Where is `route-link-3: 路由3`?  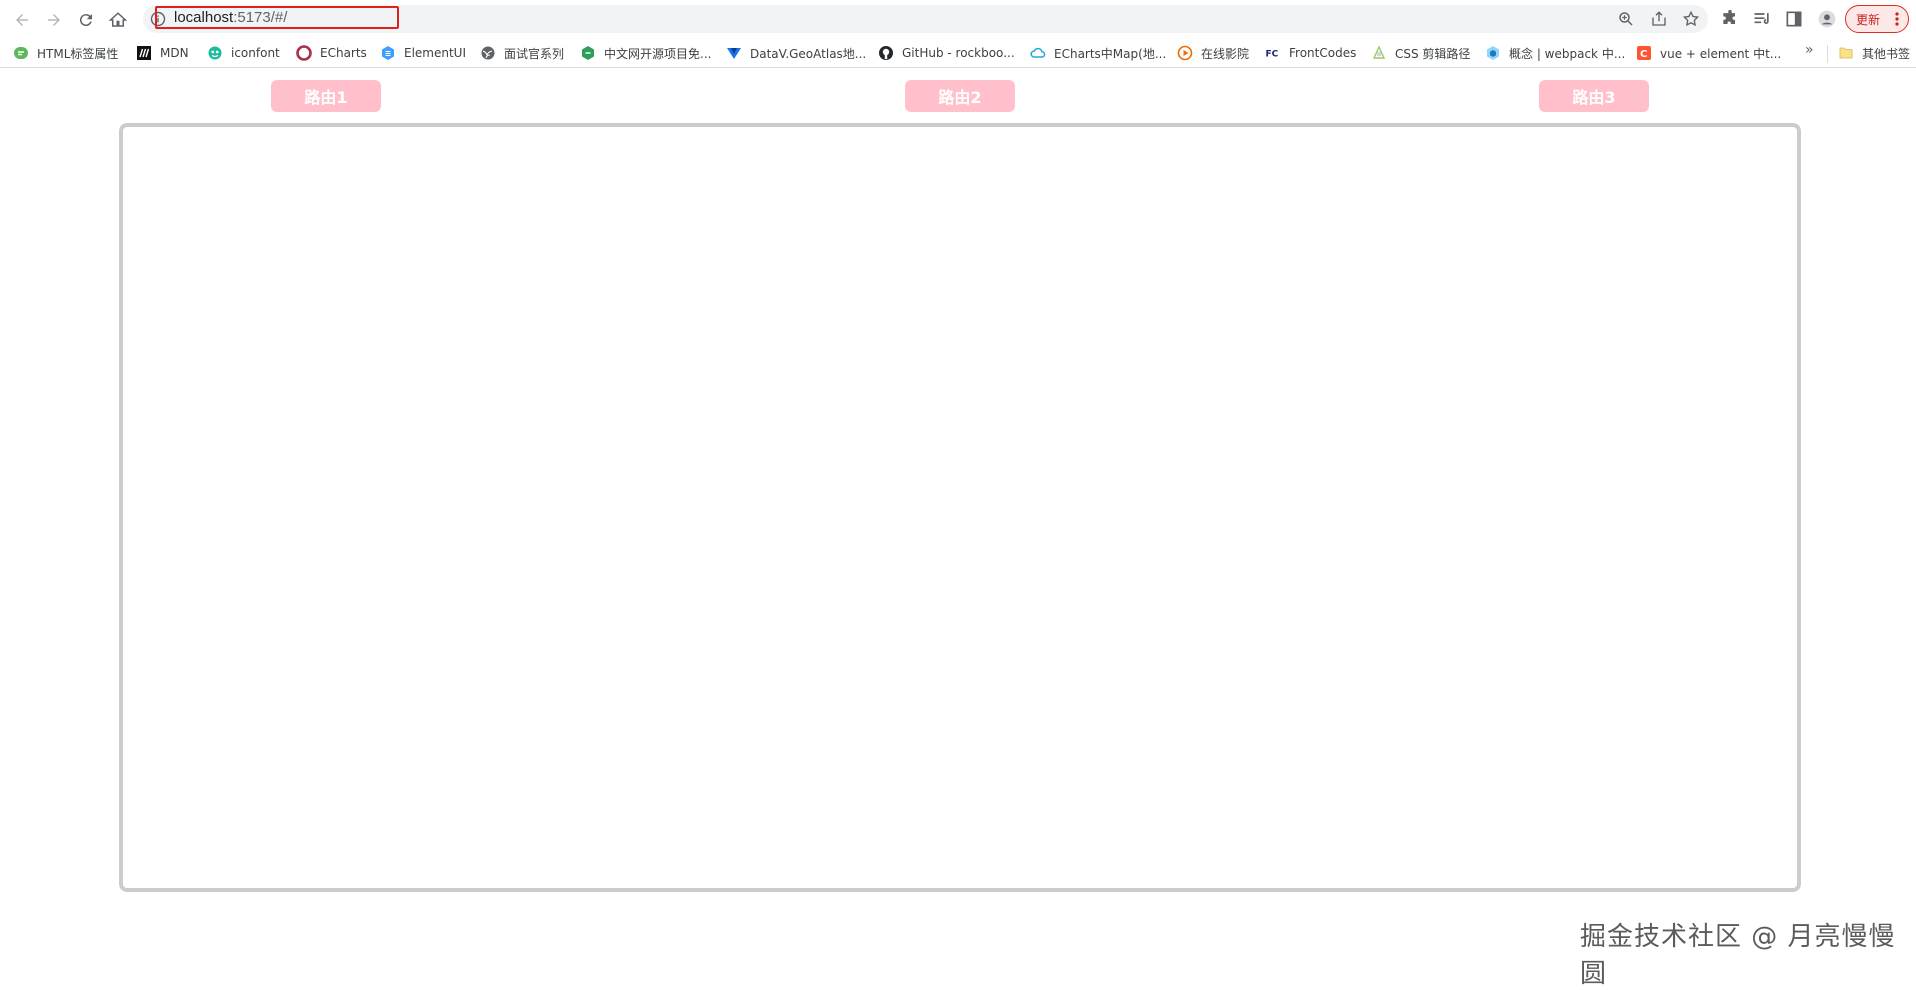
route-link-3: 路由3 is located at coordinates (1594, 96).